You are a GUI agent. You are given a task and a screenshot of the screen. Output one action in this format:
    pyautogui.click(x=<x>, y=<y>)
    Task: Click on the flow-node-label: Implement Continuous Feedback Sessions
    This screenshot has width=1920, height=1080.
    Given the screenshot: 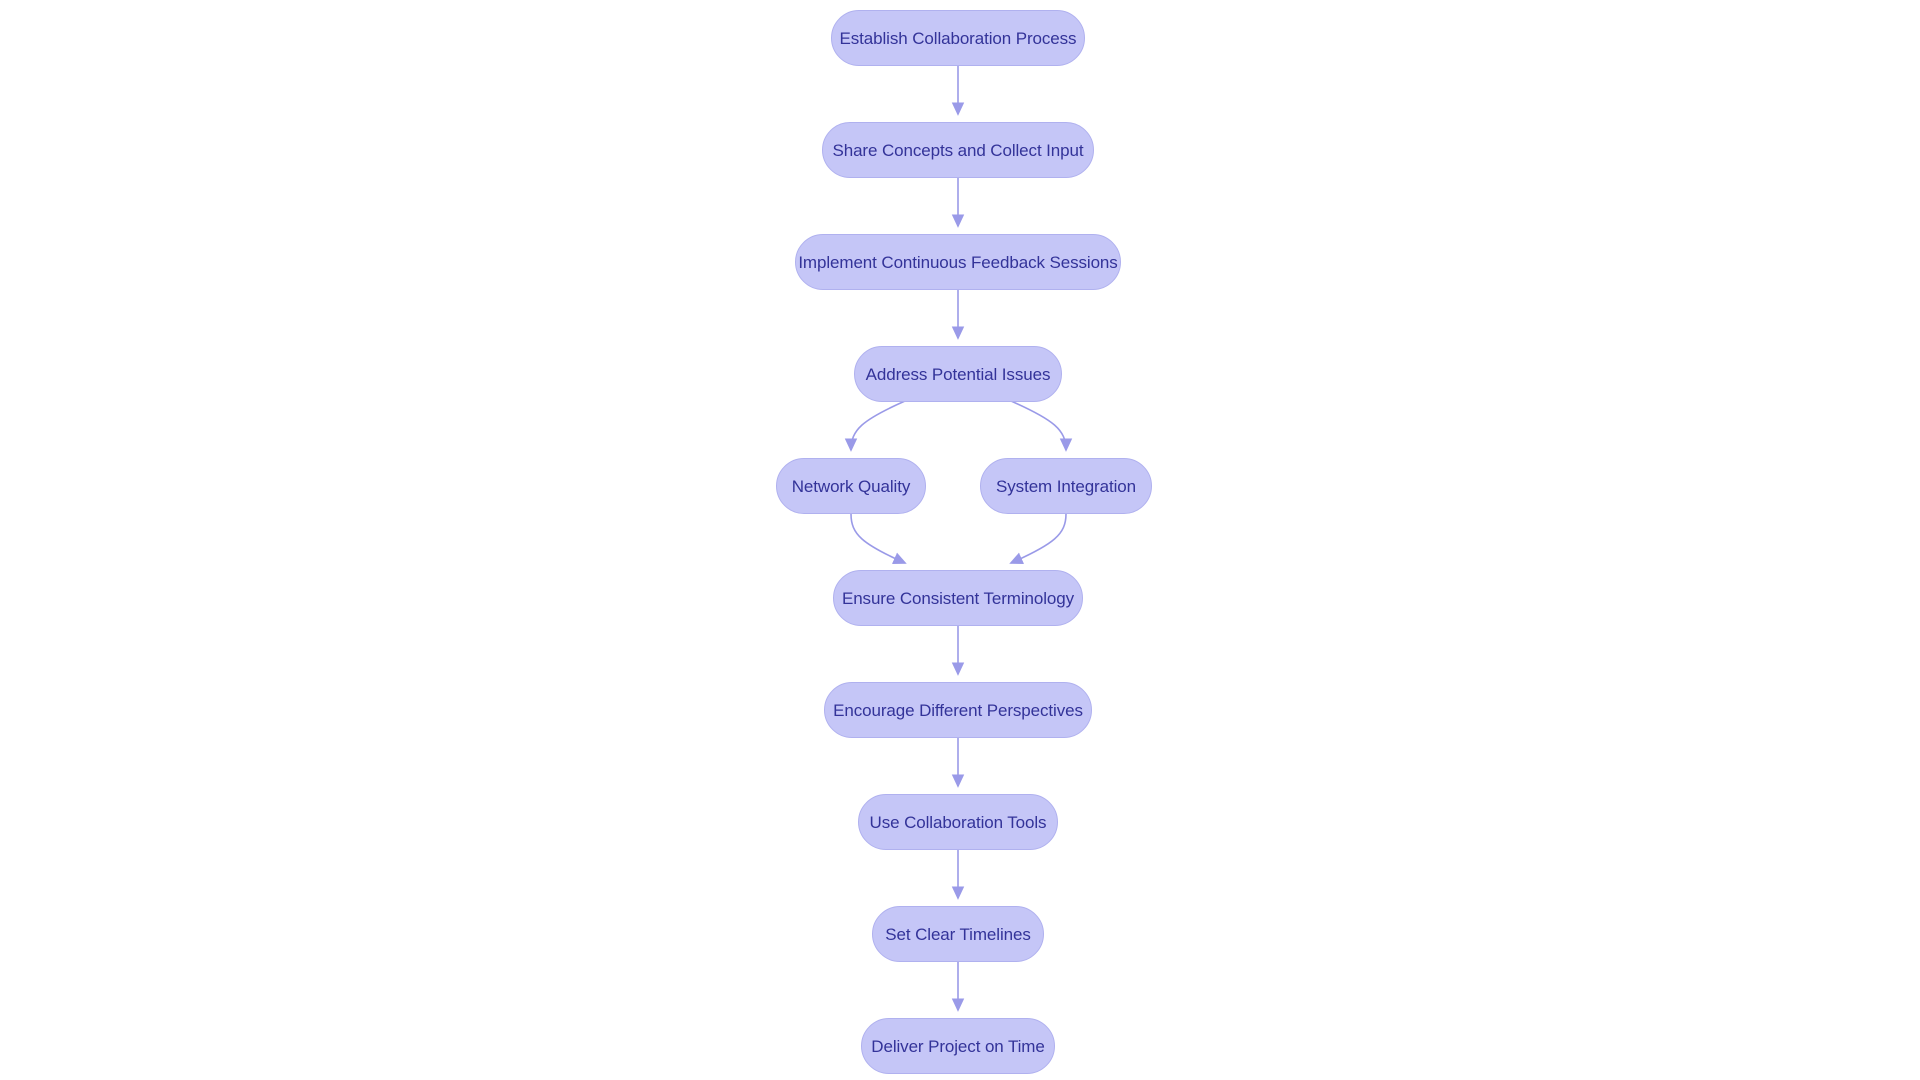 What is the action you would take?
    pyautogui.click(x=958, y=262)
    